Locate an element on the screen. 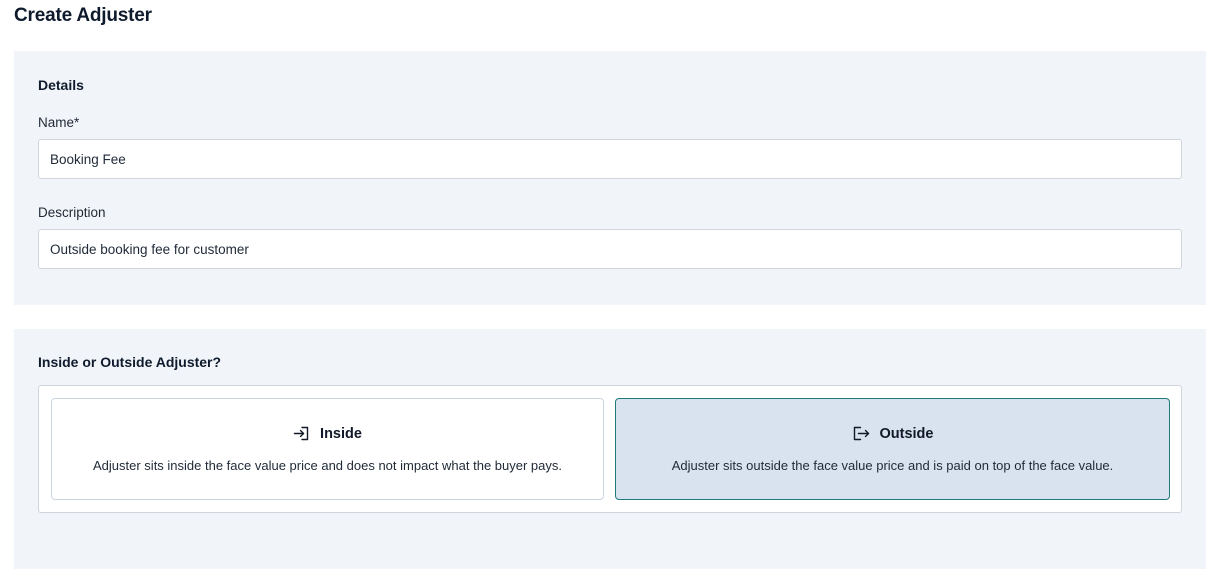 The width and height of the screenshot is (1219, 586). sign-in-icon is located at coordinates (301, 433).